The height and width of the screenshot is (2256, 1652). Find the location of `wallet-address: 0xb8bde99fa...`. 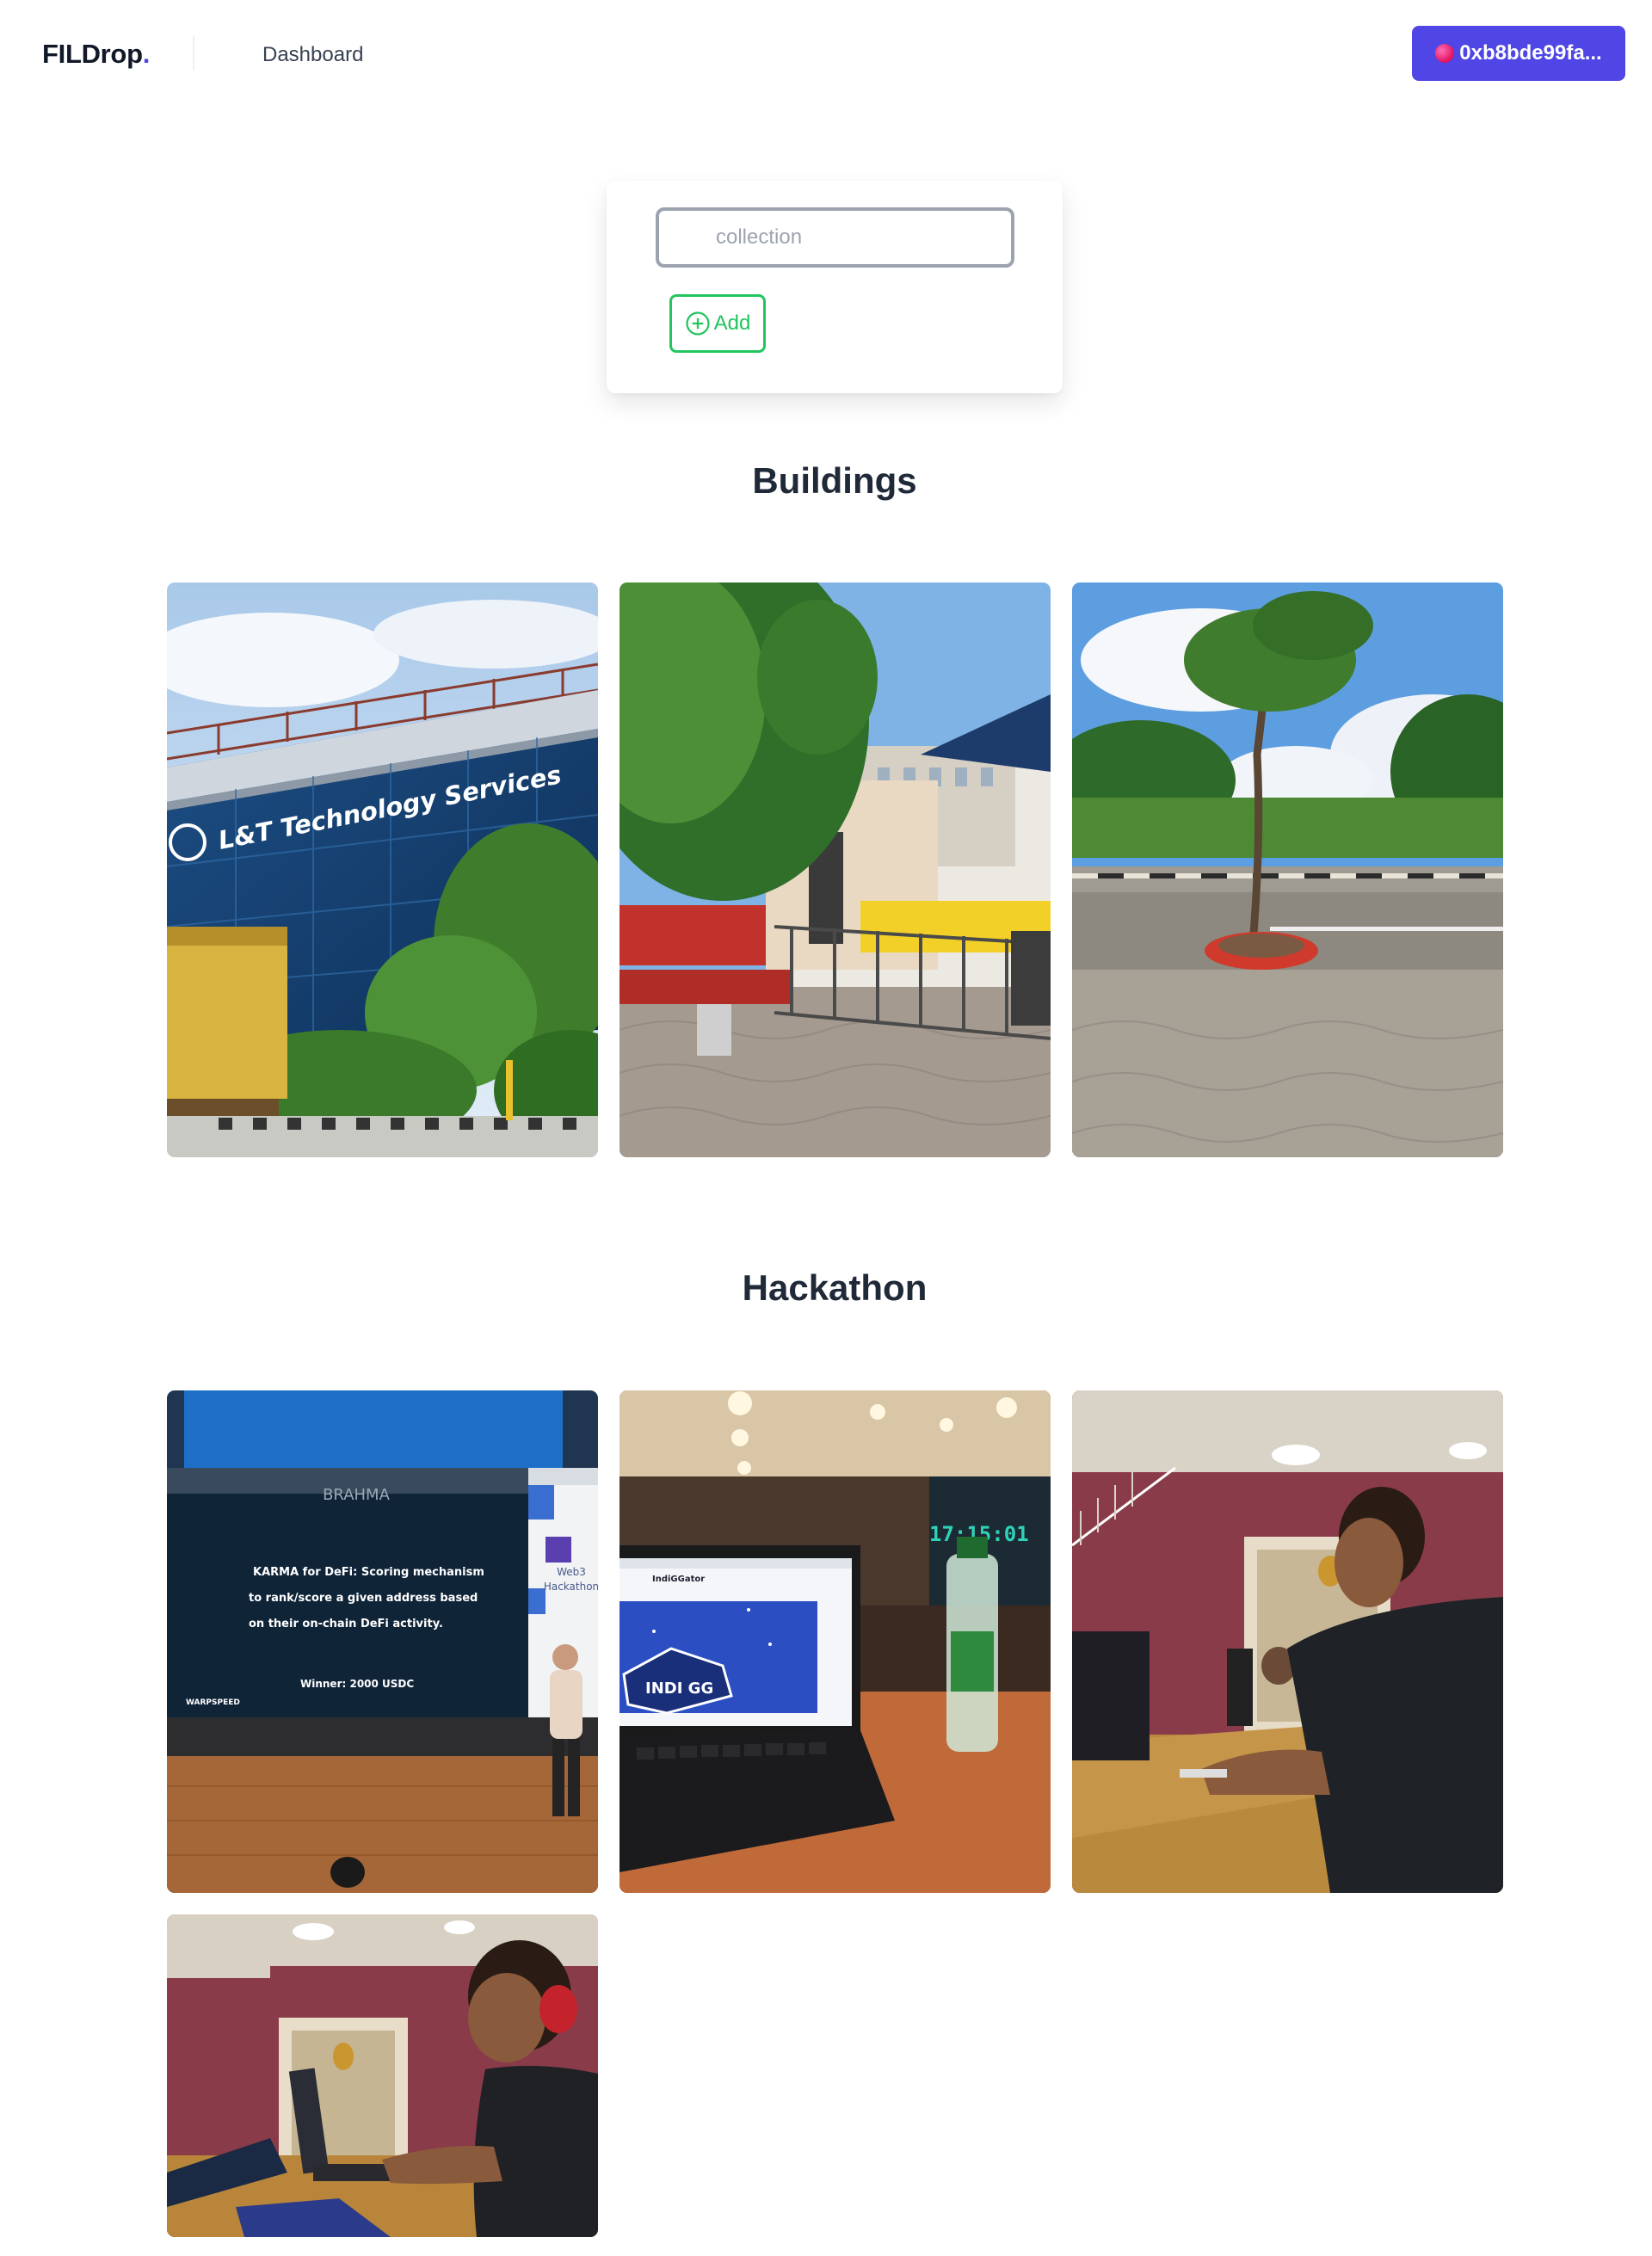

wallet-address: 0xb8bde99fa... is located at coordinates (1530, 53).